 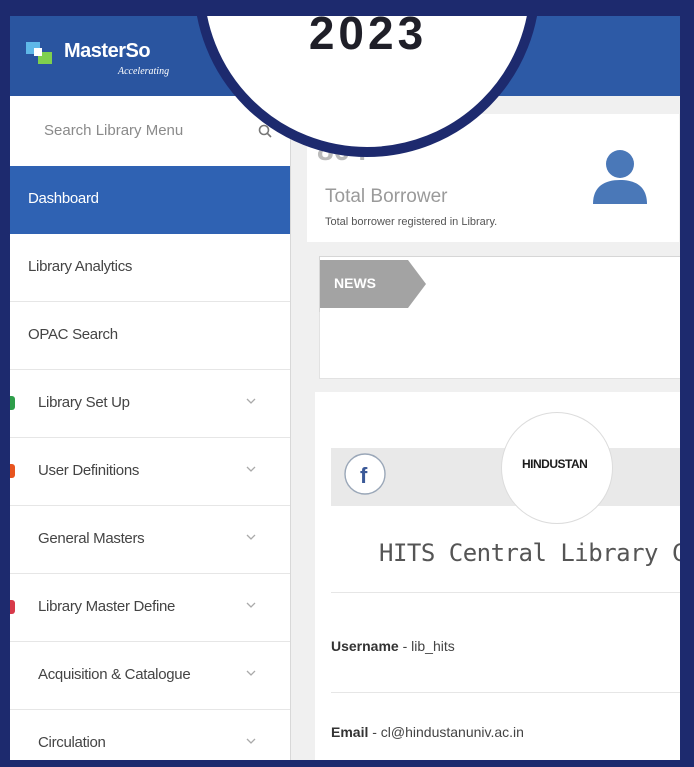 I want to click on sidebar-item-opac-search: OPAC Search, so click(x=150, y=336).